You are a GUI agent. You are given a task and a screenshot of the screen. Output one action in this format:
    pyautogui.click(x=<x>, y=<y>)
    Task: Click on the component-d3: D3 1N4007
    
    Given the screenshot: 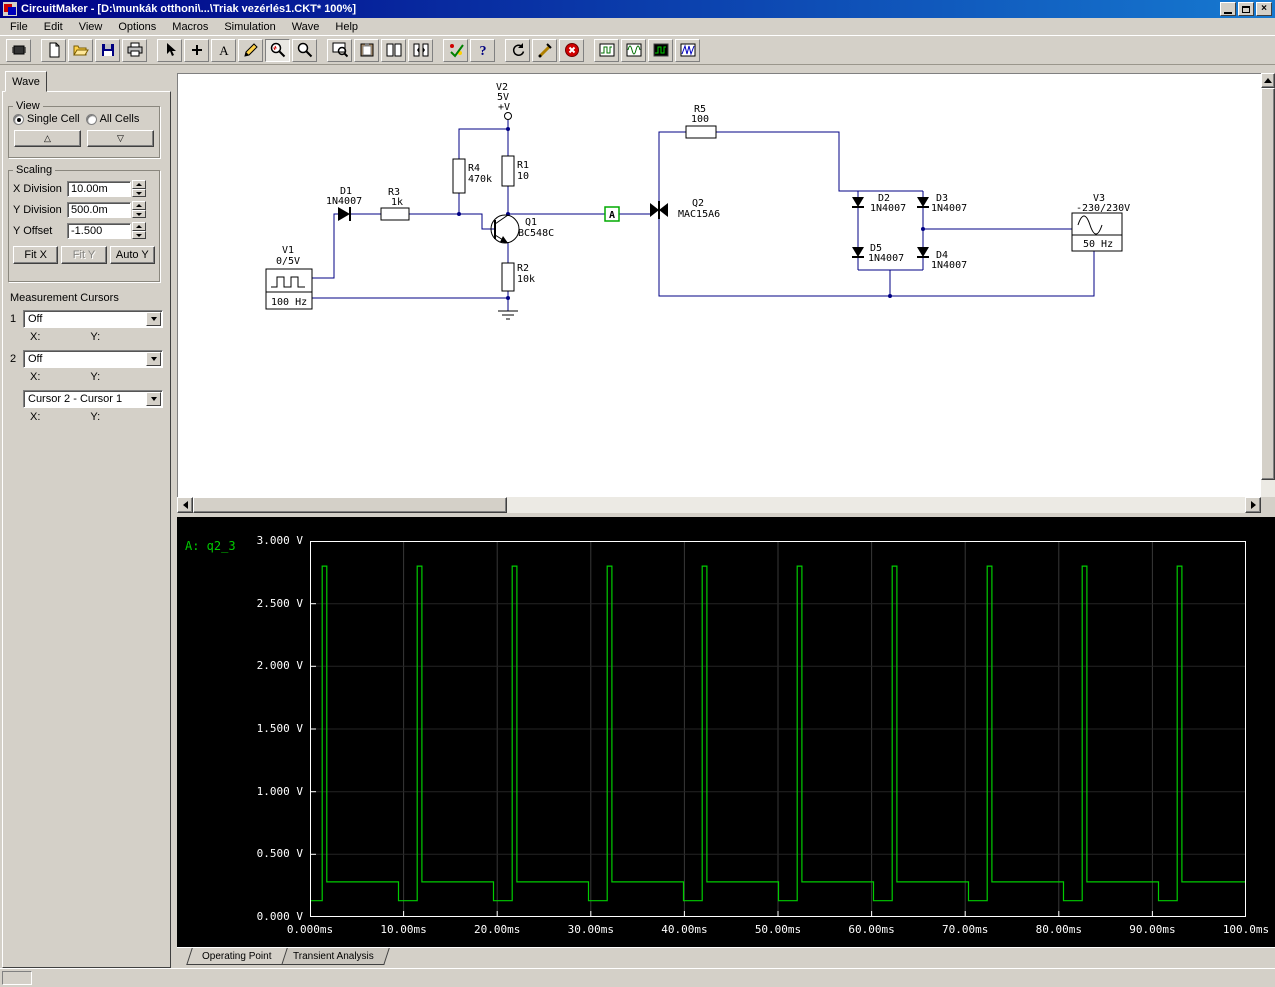 What is the action you would take?
    pyautogui.click(x=942, y=203)
    